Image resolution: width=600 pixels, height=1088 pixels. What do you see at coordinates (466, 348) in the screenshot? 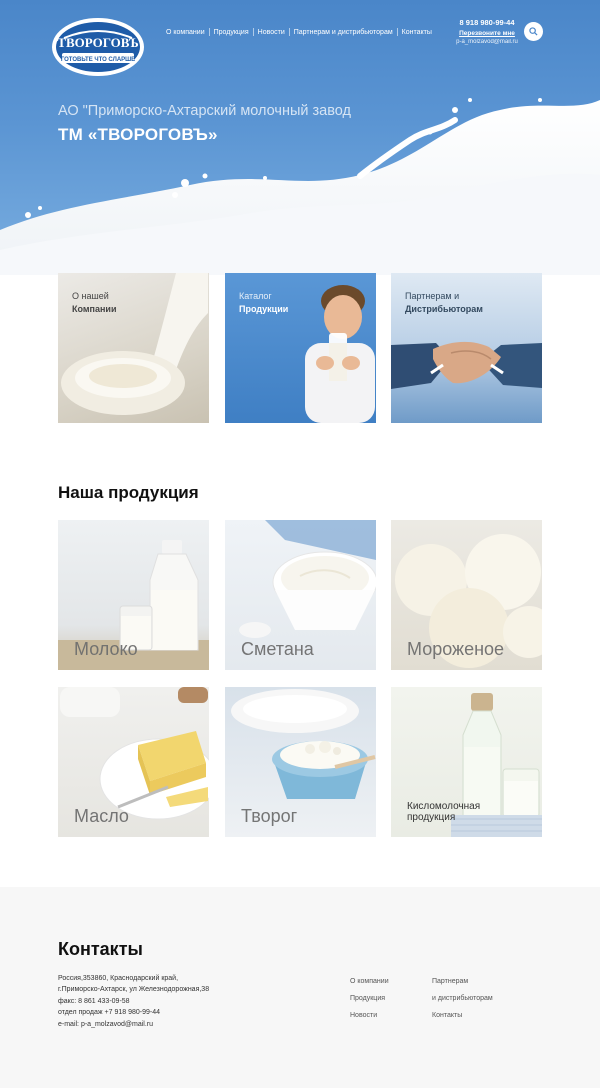
I see `category-card-partners: Партнерам и Дистрибьюторам` at bounding box center [466, 348].